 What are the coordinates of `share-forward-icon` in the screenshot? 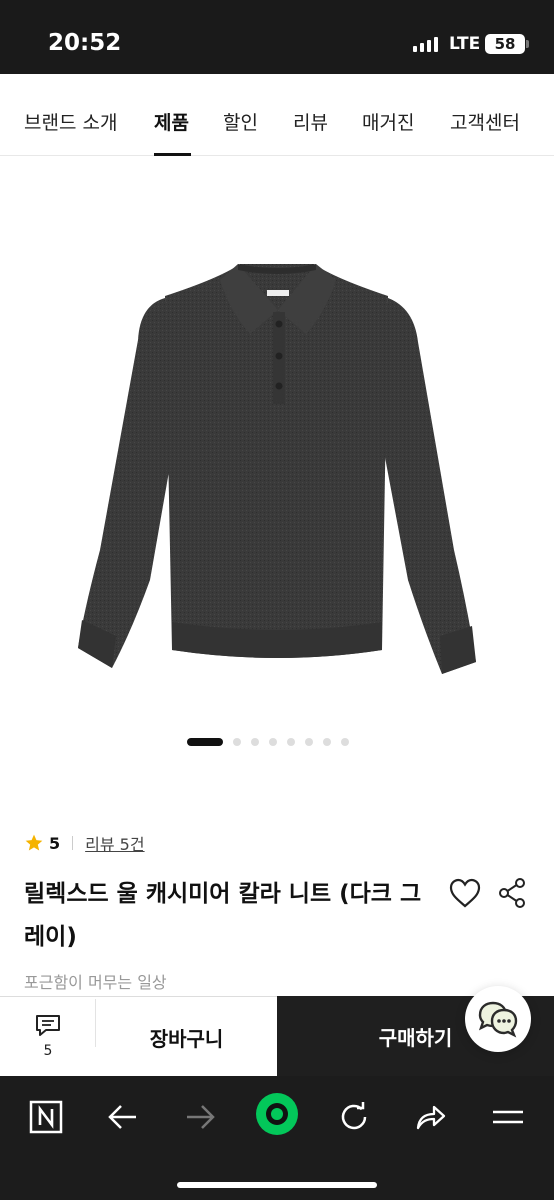 It's located at (431, 1117).